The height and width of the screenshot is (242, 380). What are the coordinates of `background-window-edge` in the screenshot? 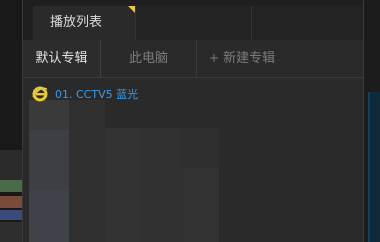 It's located at (372, 121).